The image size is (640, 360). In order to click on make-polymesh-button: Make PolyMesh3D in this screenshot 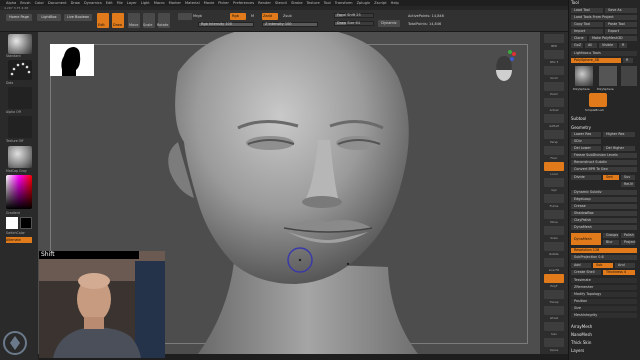, I will do `click(613, 38)`.